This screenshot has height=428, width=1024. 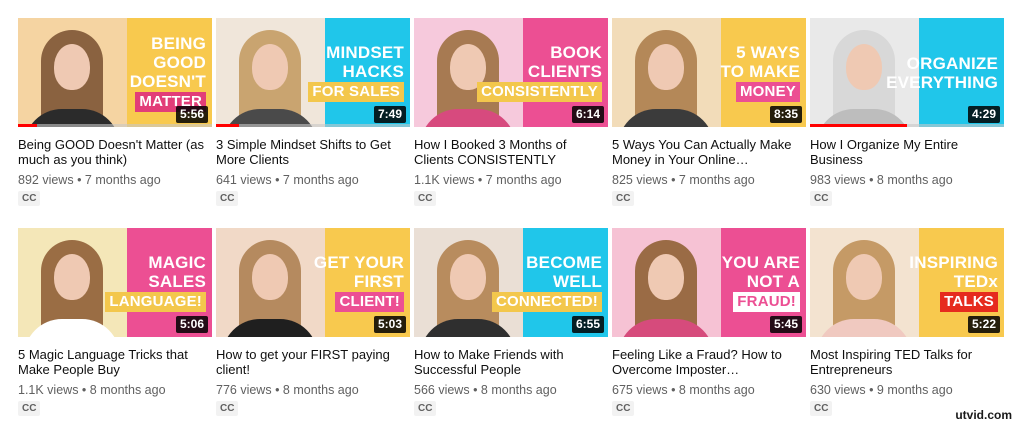 What do you see at coordinates (760, 262) in the screenshot?
I see `thumbnail-text-line: YOU ARE` at bounding box center [760, 262].